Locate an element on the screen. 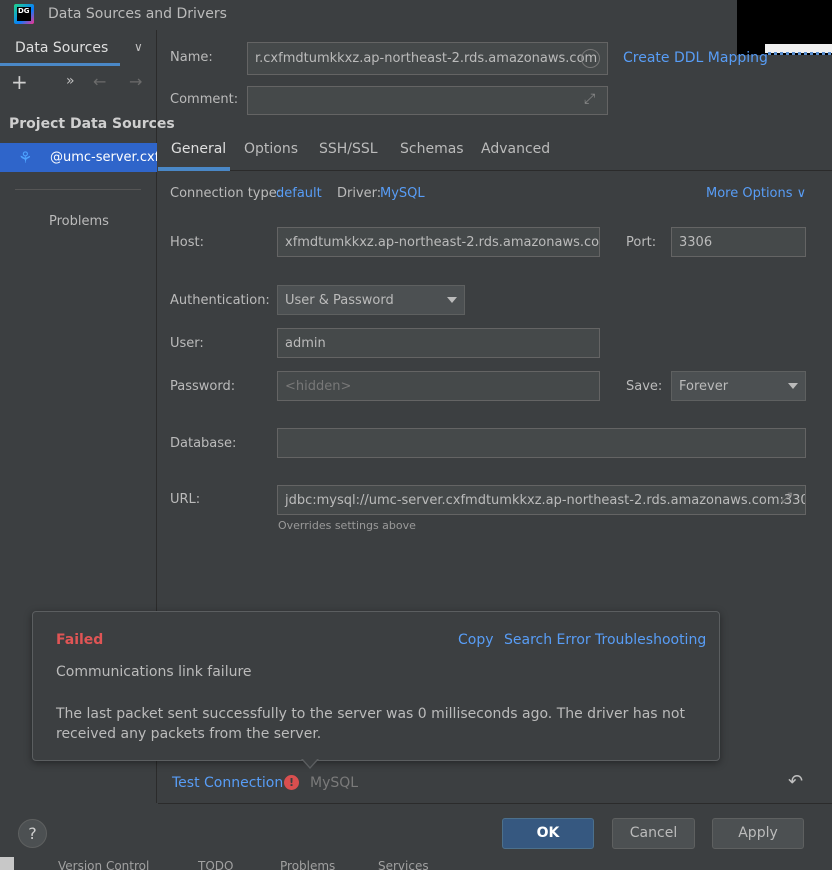 The width and height of the screenshot is (832, 870). sidebar-divider is located at coordinates (78, 189).